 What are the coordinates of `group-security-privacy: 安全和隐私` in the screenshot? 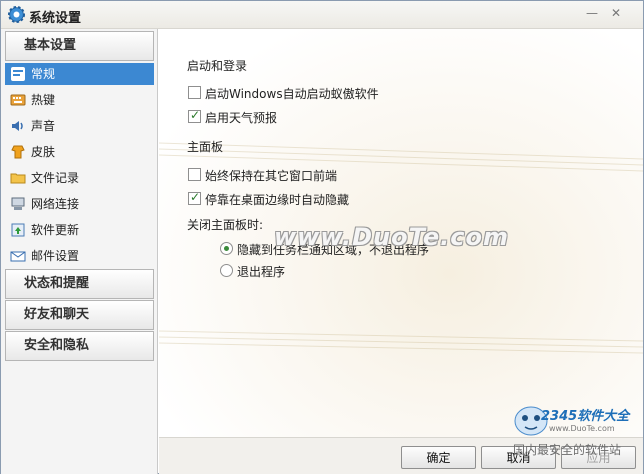 It's located at (79, 346).